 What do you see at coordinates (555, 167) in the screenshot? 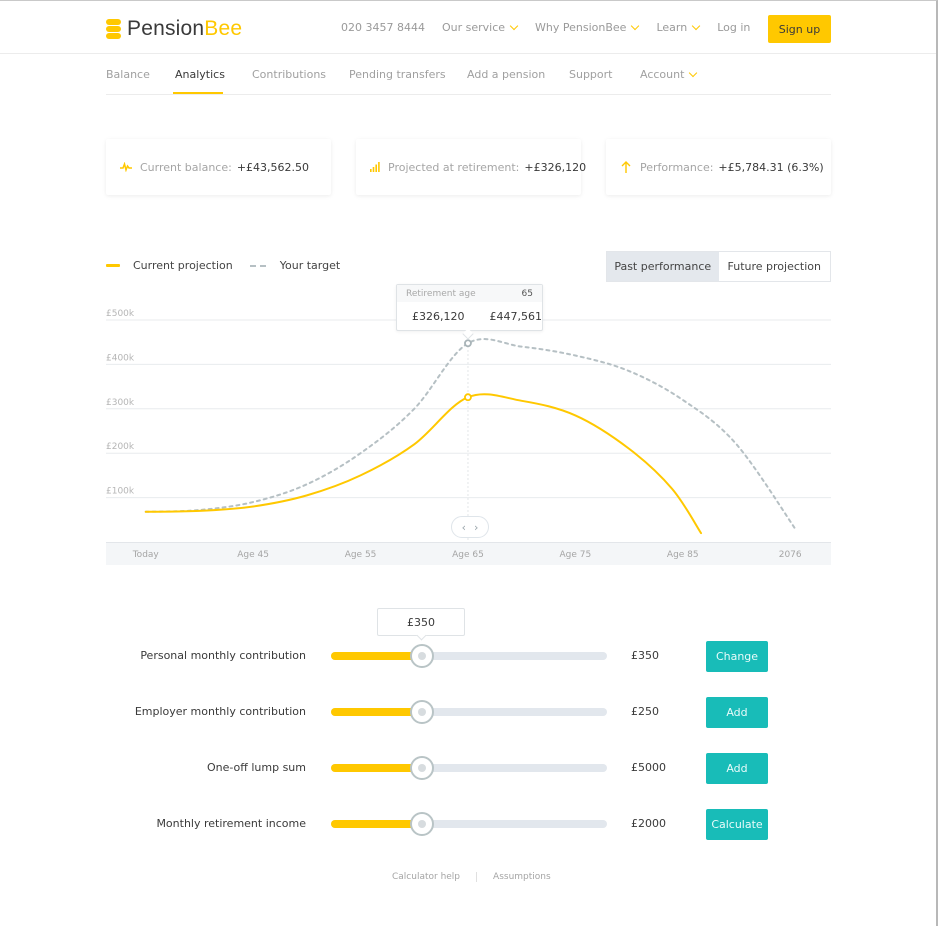
I see `stat-value: +£326,120` at bounding box center [555, 167].